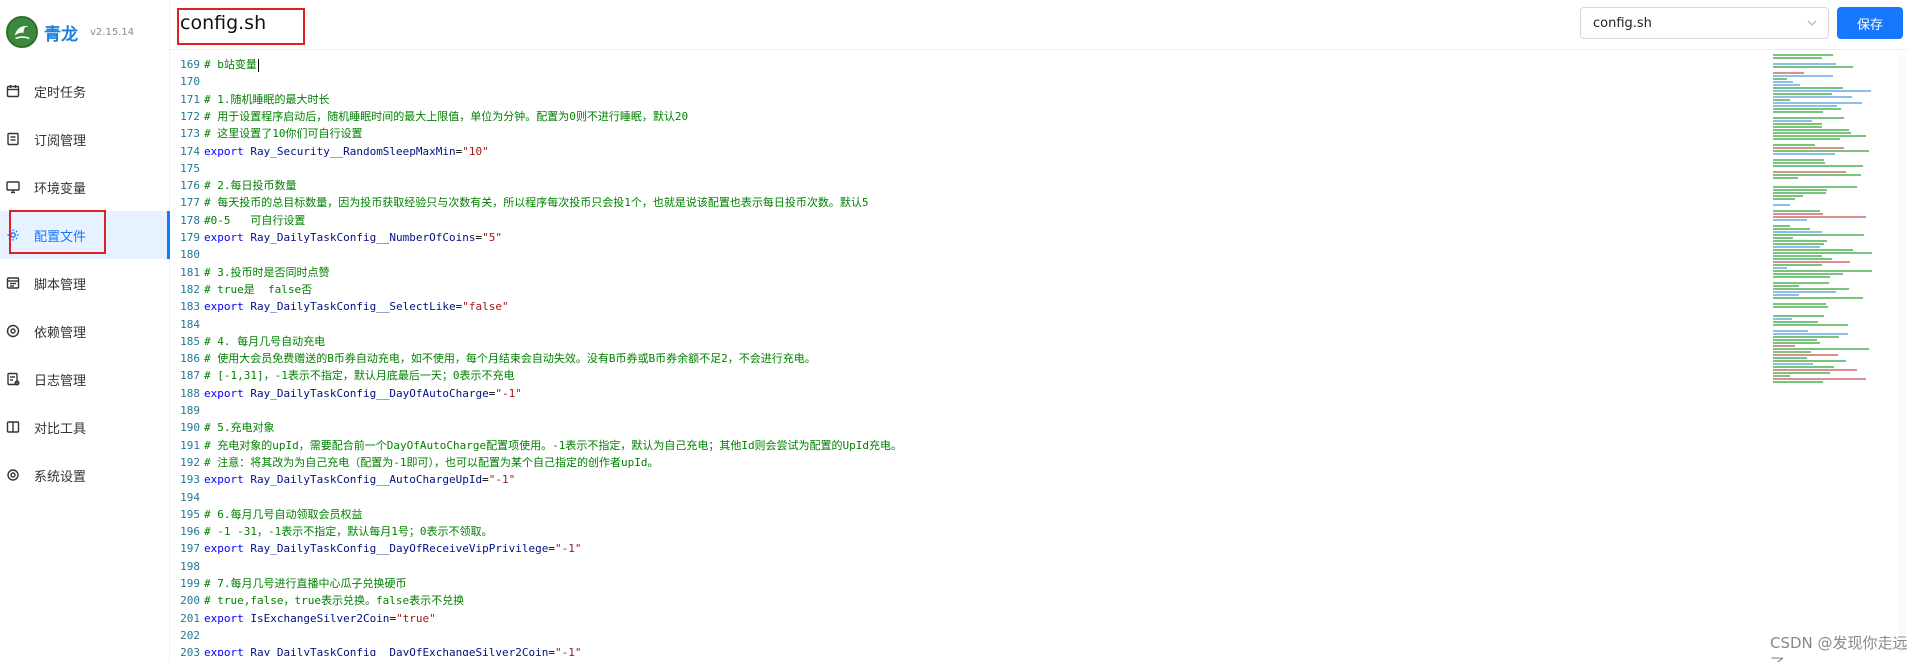  What do you see at coordinates (190, 255) in the screenshot?
I see `line-number: 180` at bounding box center [190, 255].